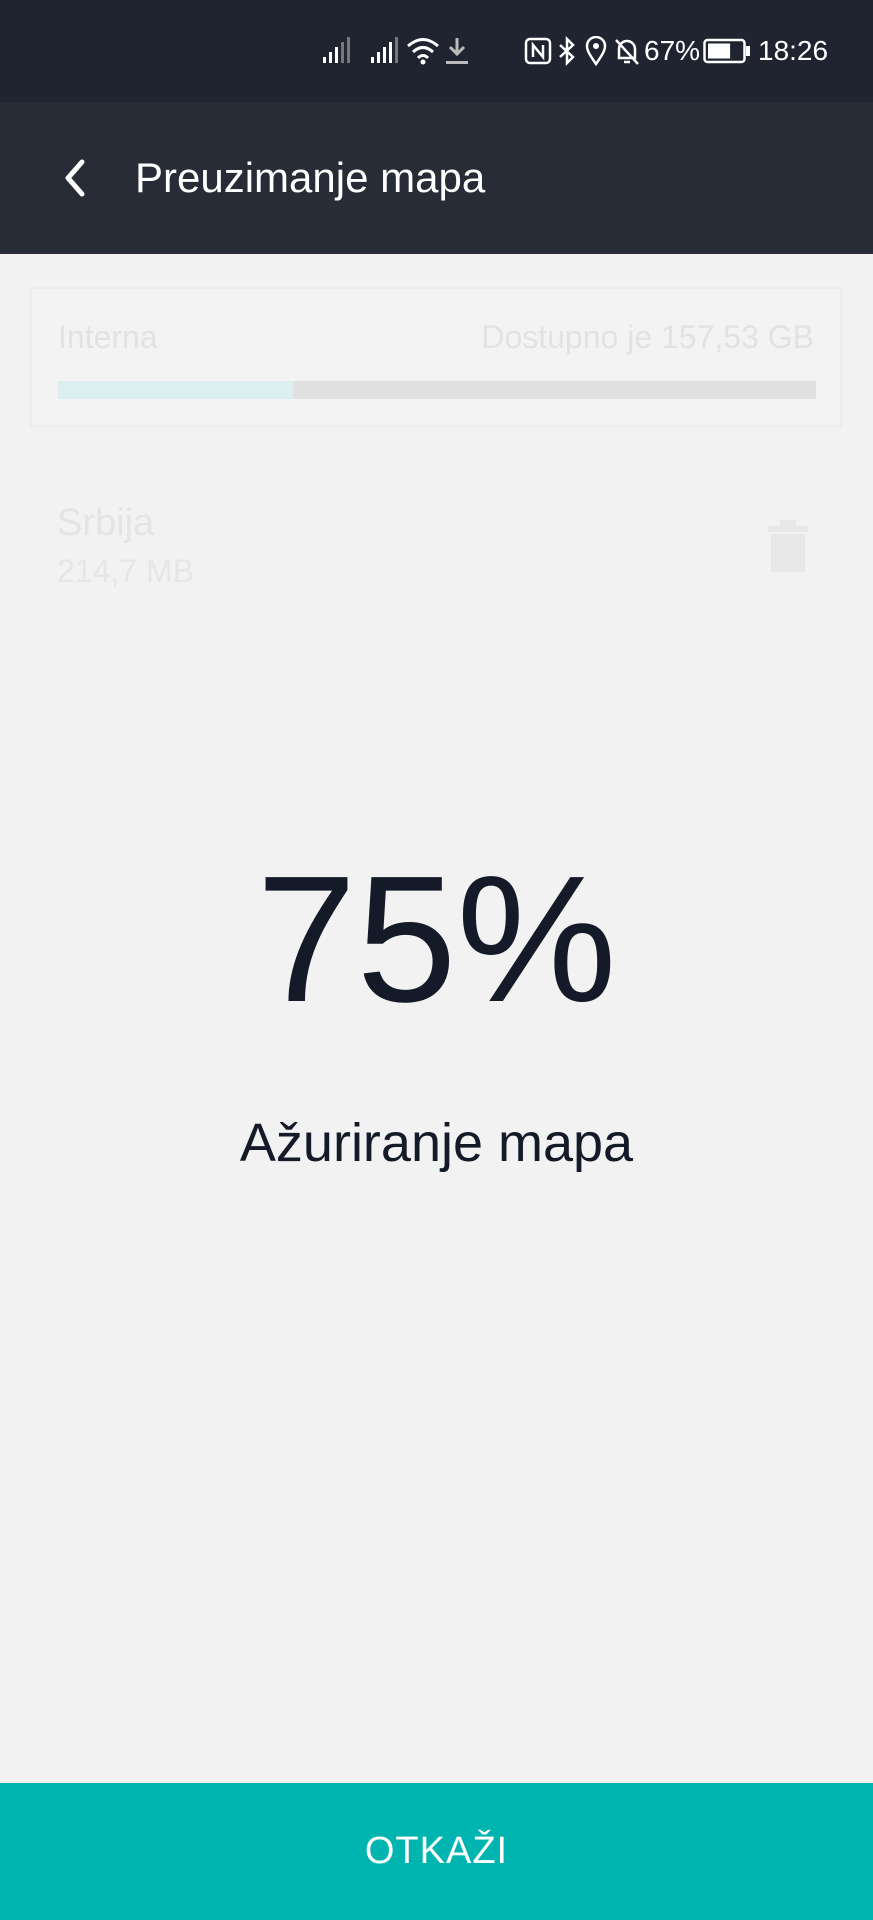  Describe the element at coordinates (793, 50) in the screenshot. I see `clock: 18:26` at that location.